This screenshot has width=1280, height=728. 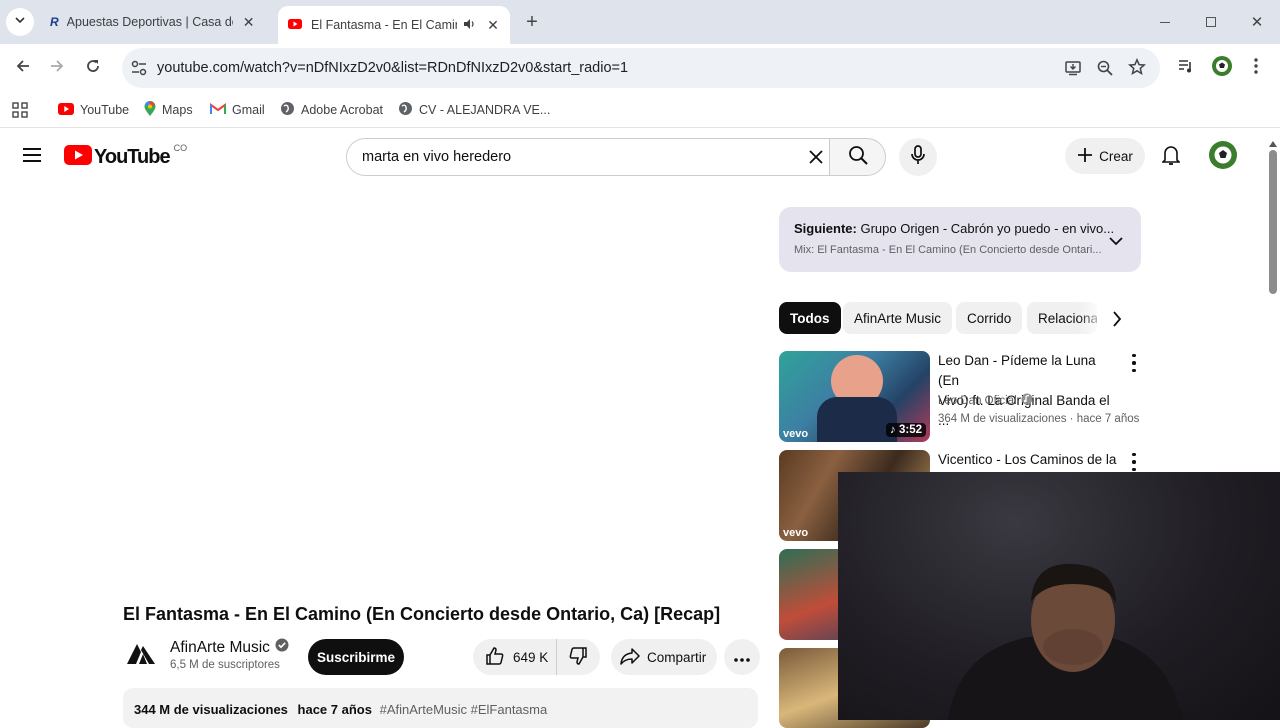 I want to click on install-app-icon, so click(x=1073, y=70).